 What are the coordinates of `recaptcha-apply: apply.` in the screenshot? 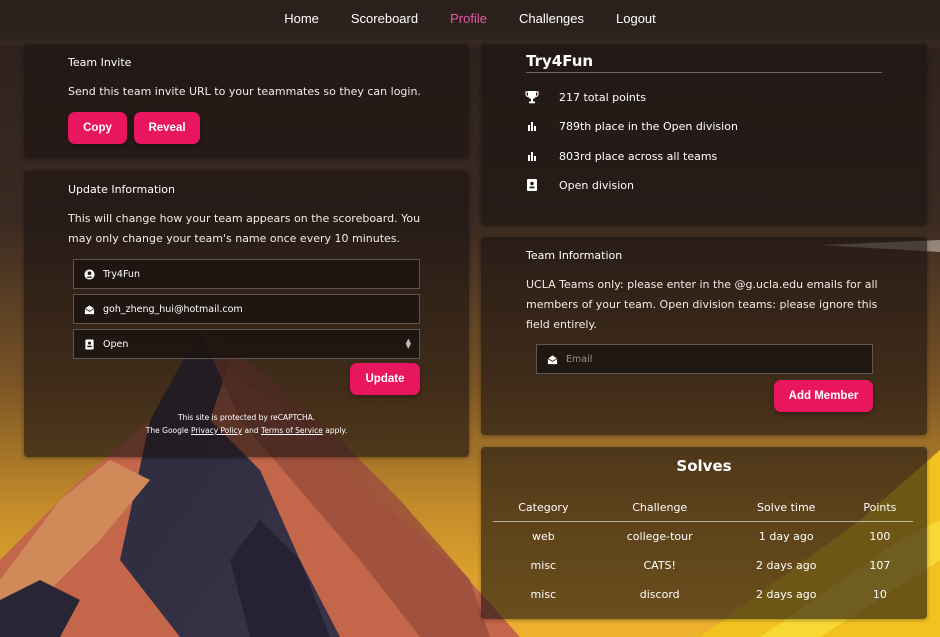 It's located at (336, 430).